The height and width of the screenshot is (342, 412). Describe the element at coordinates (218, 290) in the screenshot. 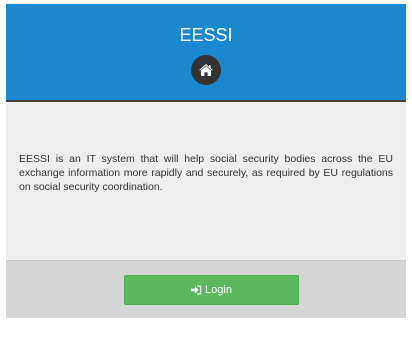

I see `login-label: Login` at that location.